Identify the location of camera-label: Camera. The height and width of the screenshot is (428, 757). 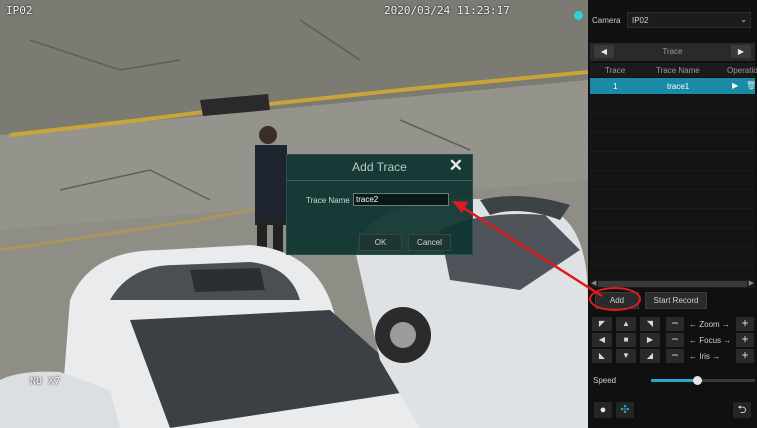
(606, 20).